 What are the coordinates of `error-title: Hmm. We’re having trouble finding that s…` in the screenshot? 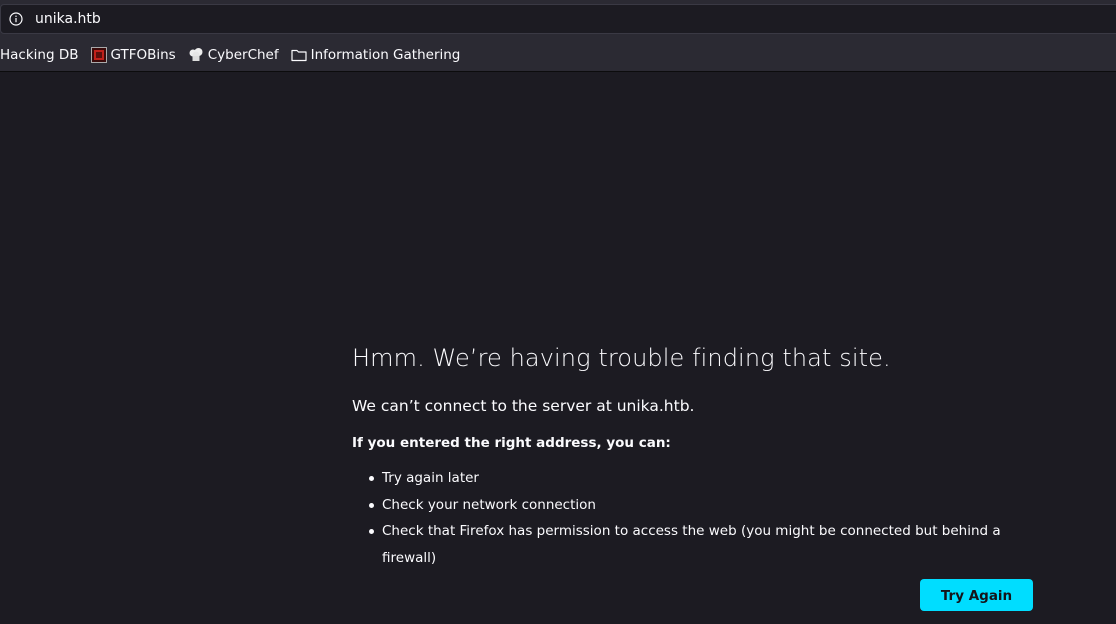 It's located at (621, 358).